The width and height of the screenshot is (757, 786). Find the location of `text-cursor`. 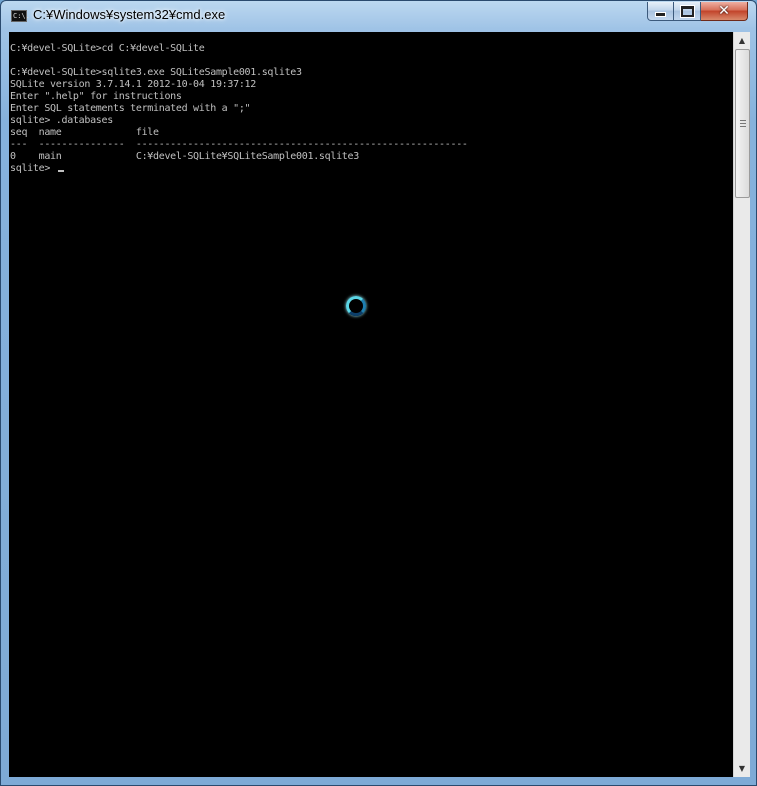

text-cursor is located at coordinates (60, 171).